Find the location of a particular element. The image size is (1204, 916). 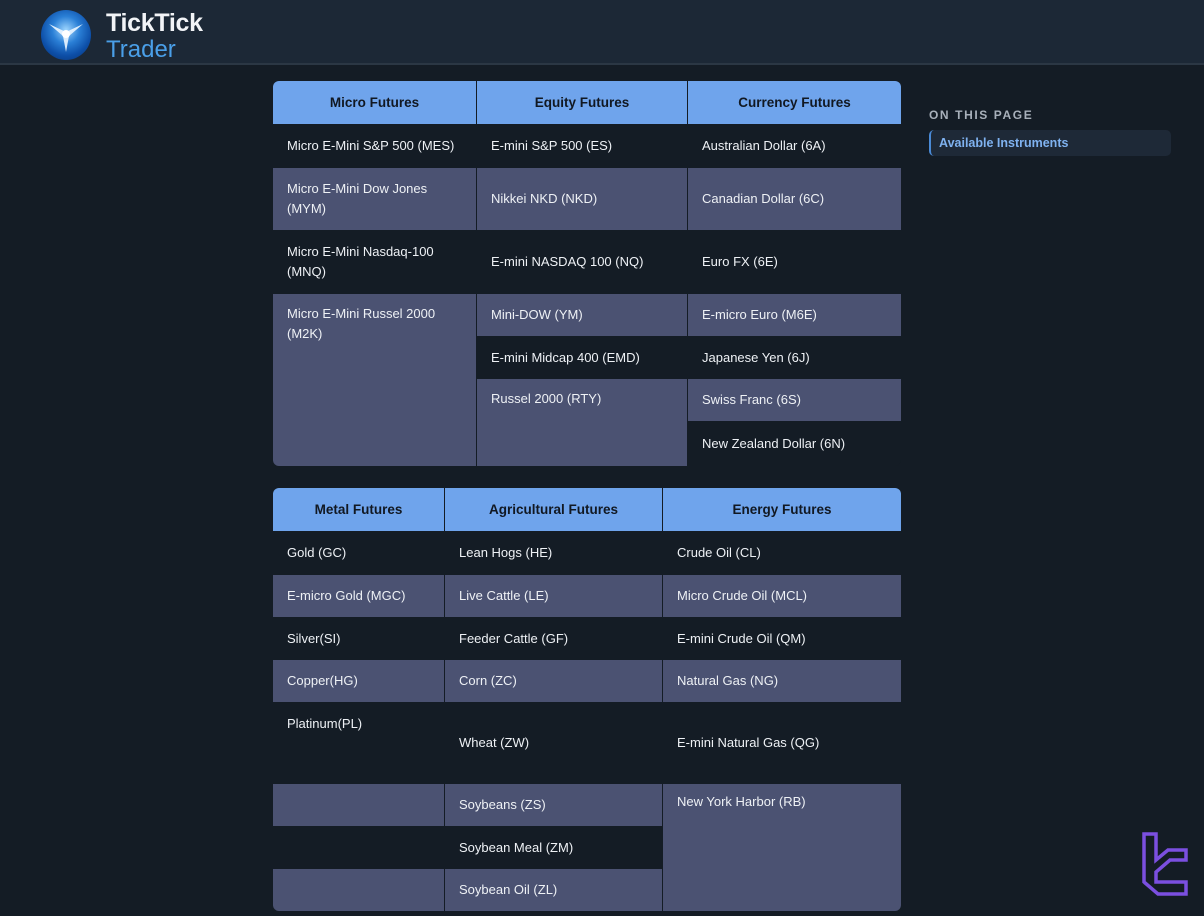

column-header-currency: Currency Futures is located at coordinates (794, 102).